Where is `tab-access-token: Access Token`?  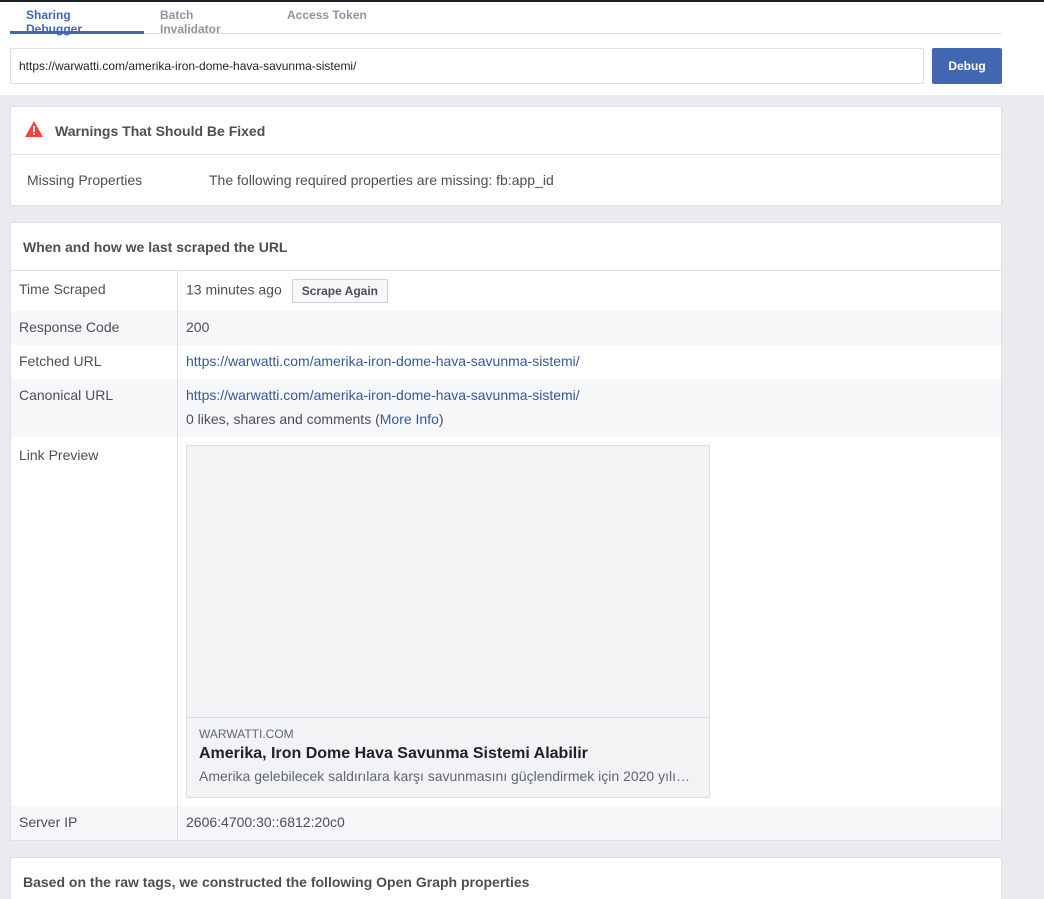 tab-access-token: Access Token is located at coordinates (327, 18).